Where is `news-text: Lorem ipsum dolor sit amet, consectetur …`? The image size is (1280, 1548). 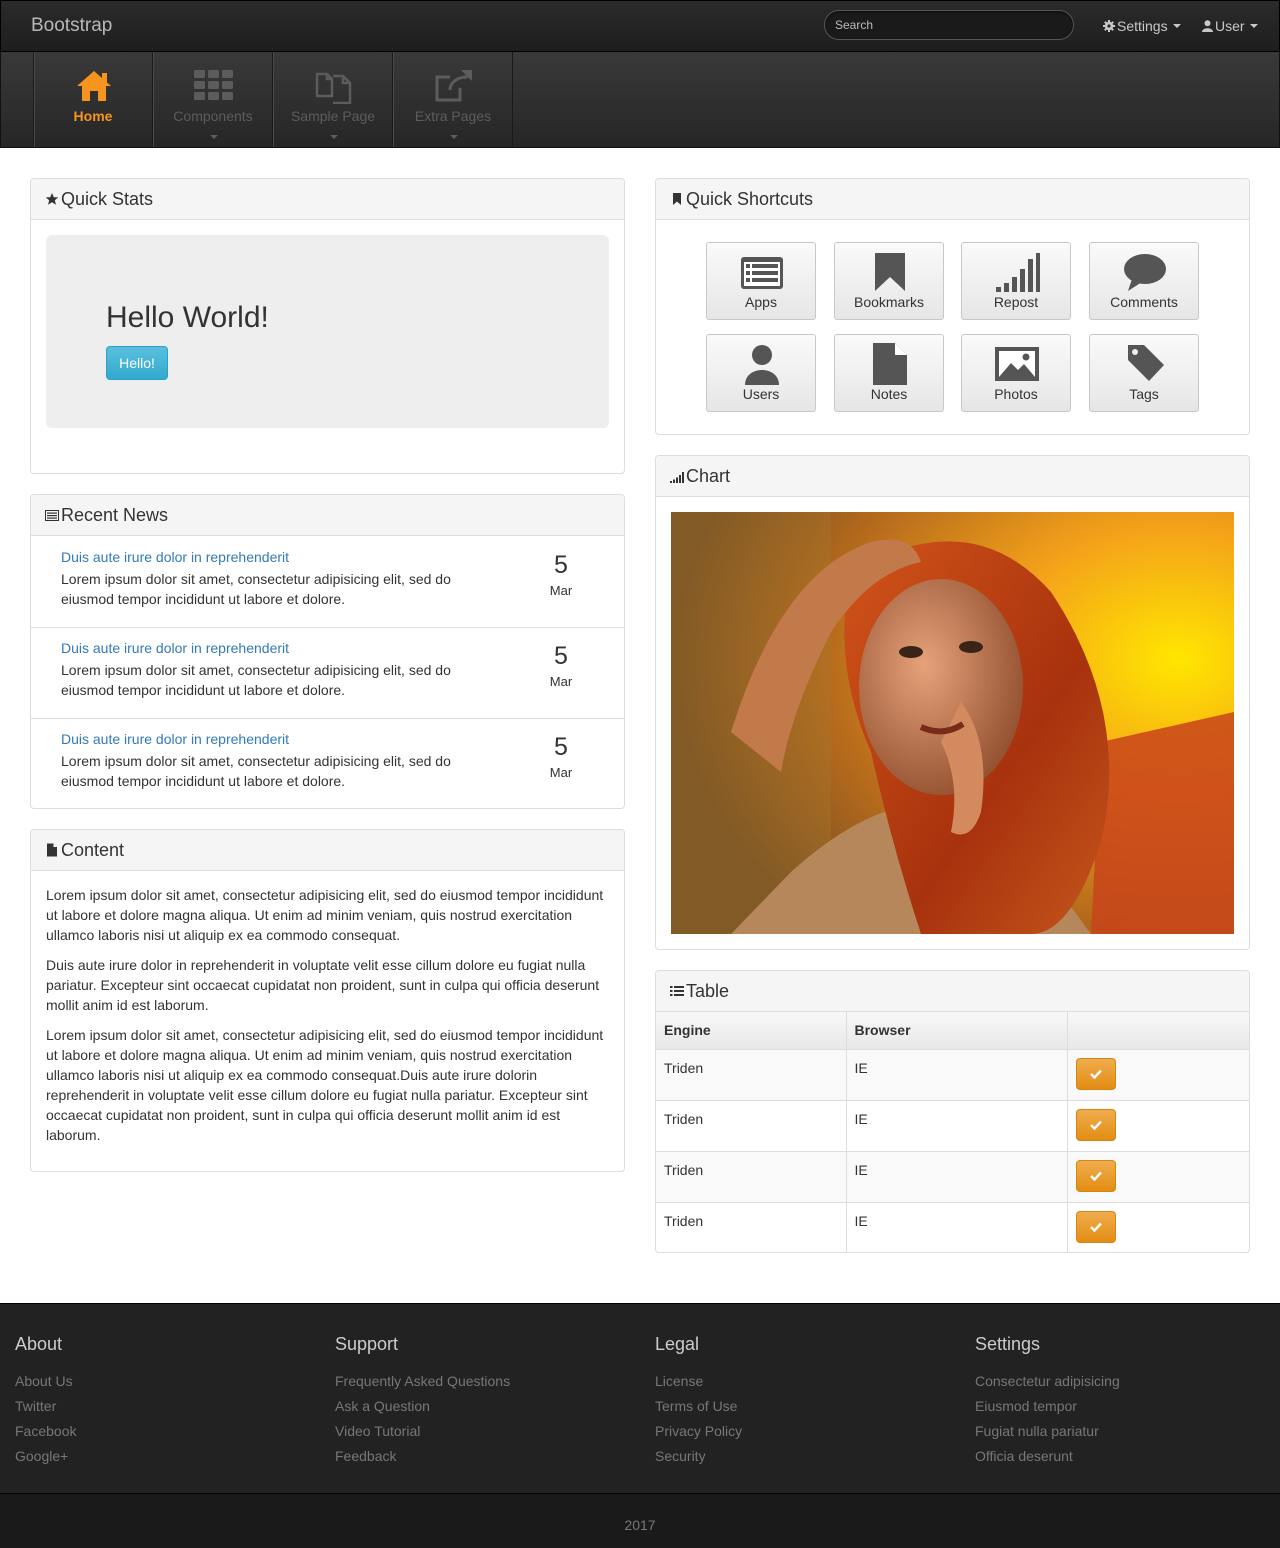 news-text: Lorem ipsum dolor sit amet, consectetur … is located at coordinates (256, 589).